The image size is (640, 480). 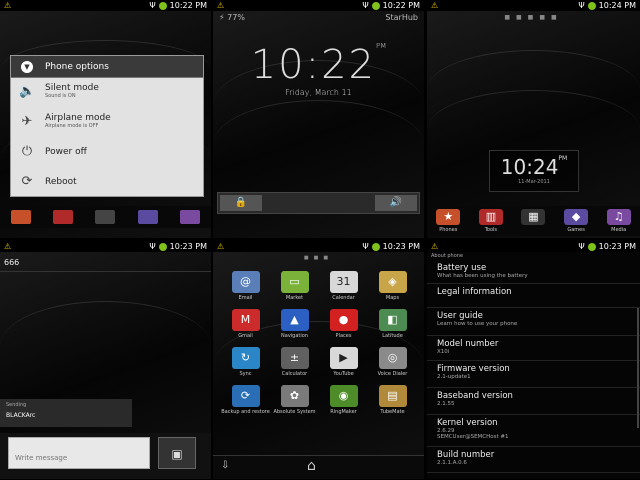 I want to click on app-tubemate: ▤ TubeMate, so click(x=392, y=400).